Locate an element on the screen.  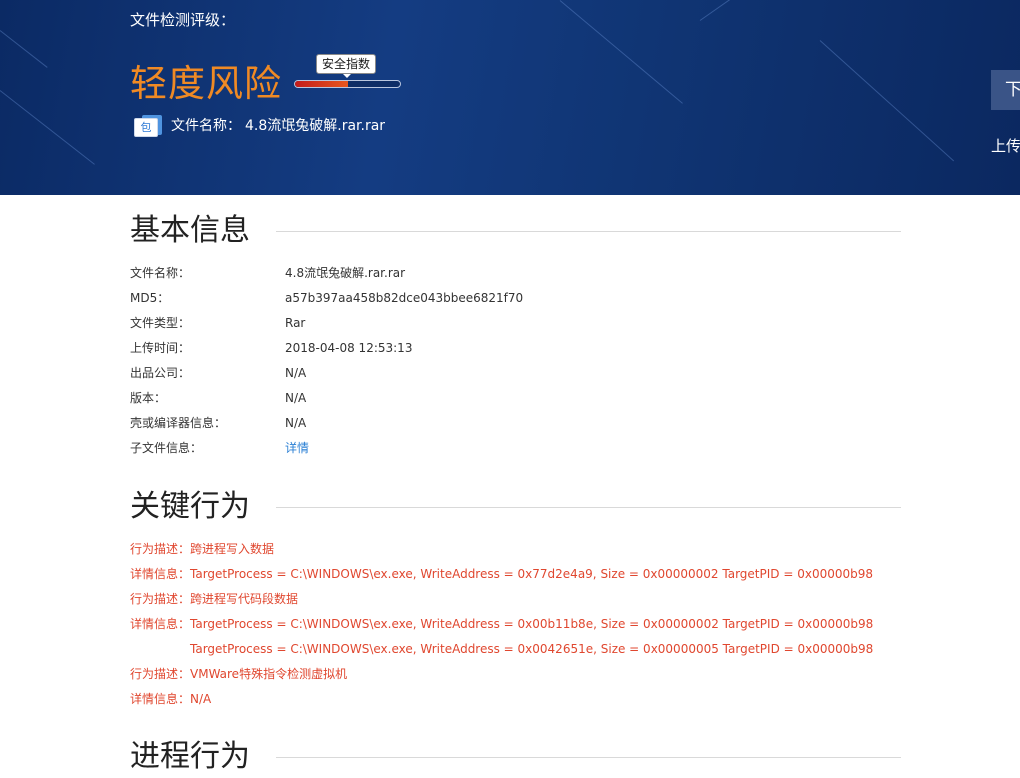
info-key: 文件名称： is located at coordinates (160, 273).